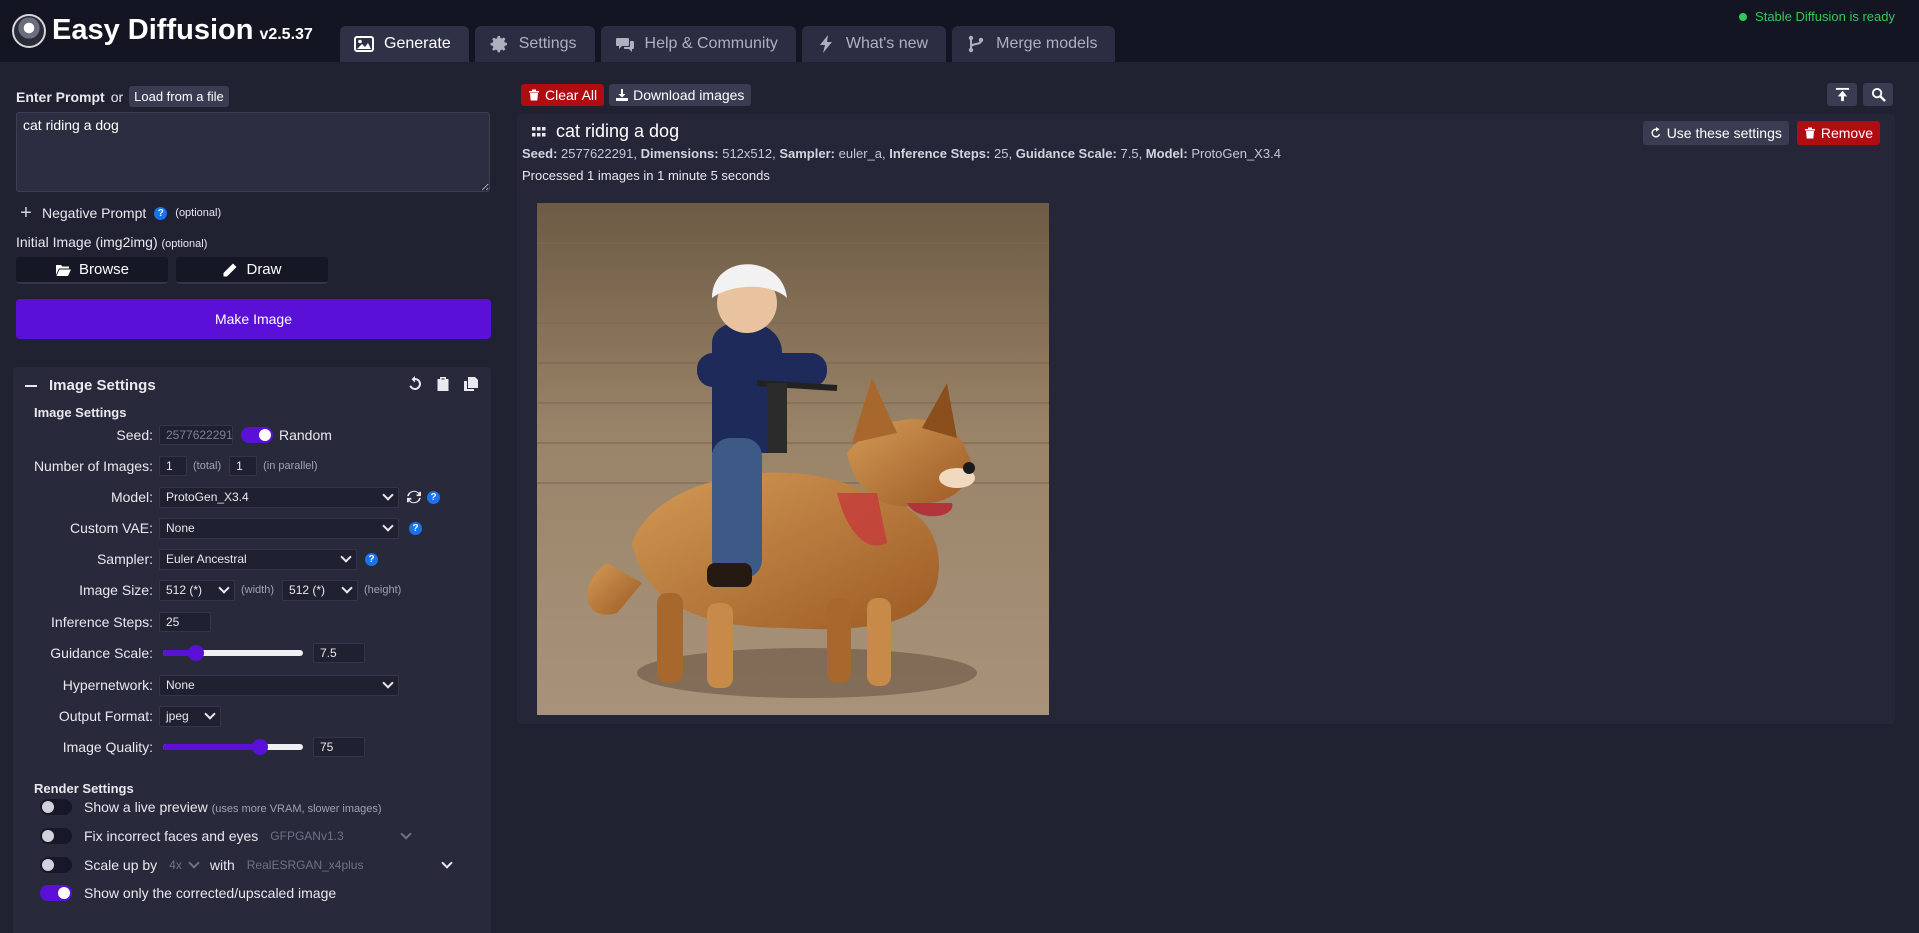  What do you see at coordinates (252, 270) in the screenshot?
I see `draw-button: Draw` at bounding box center [252, 270].